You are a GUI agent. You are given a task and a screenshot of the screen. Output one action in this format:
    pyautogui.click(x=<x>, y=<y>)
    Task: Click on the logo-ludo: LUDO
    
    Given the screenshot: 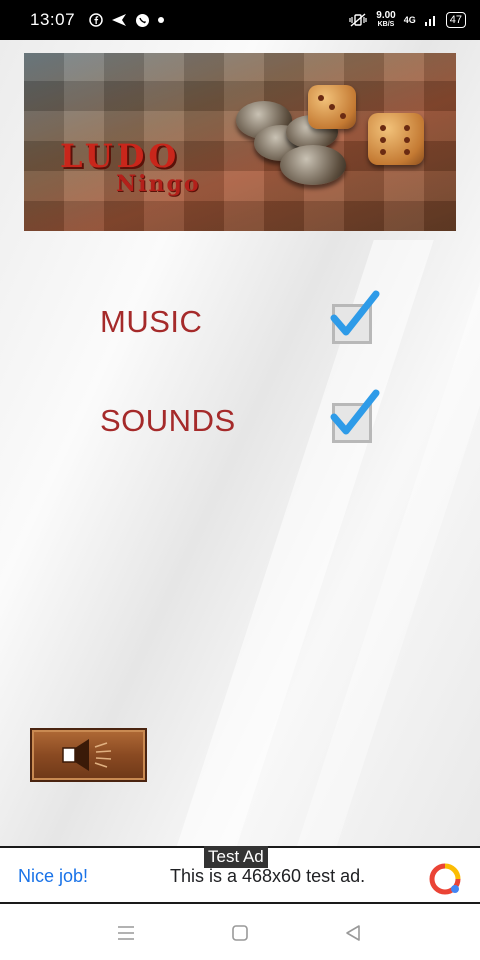 What is the action you would take?
    pyautogui.click(x=120, y=156)
    